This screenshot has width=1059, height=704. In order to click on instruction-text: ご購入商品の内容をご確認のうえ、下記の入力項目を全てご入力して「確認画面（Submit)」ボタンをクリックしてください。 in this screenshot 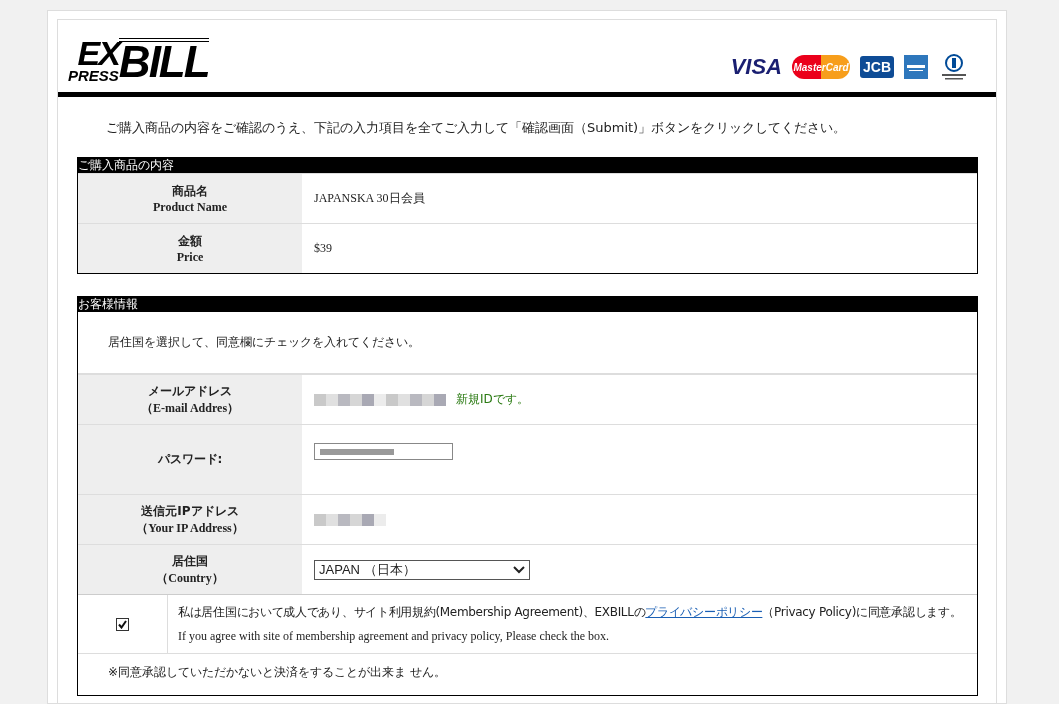, I will do `click(477, 128)`.